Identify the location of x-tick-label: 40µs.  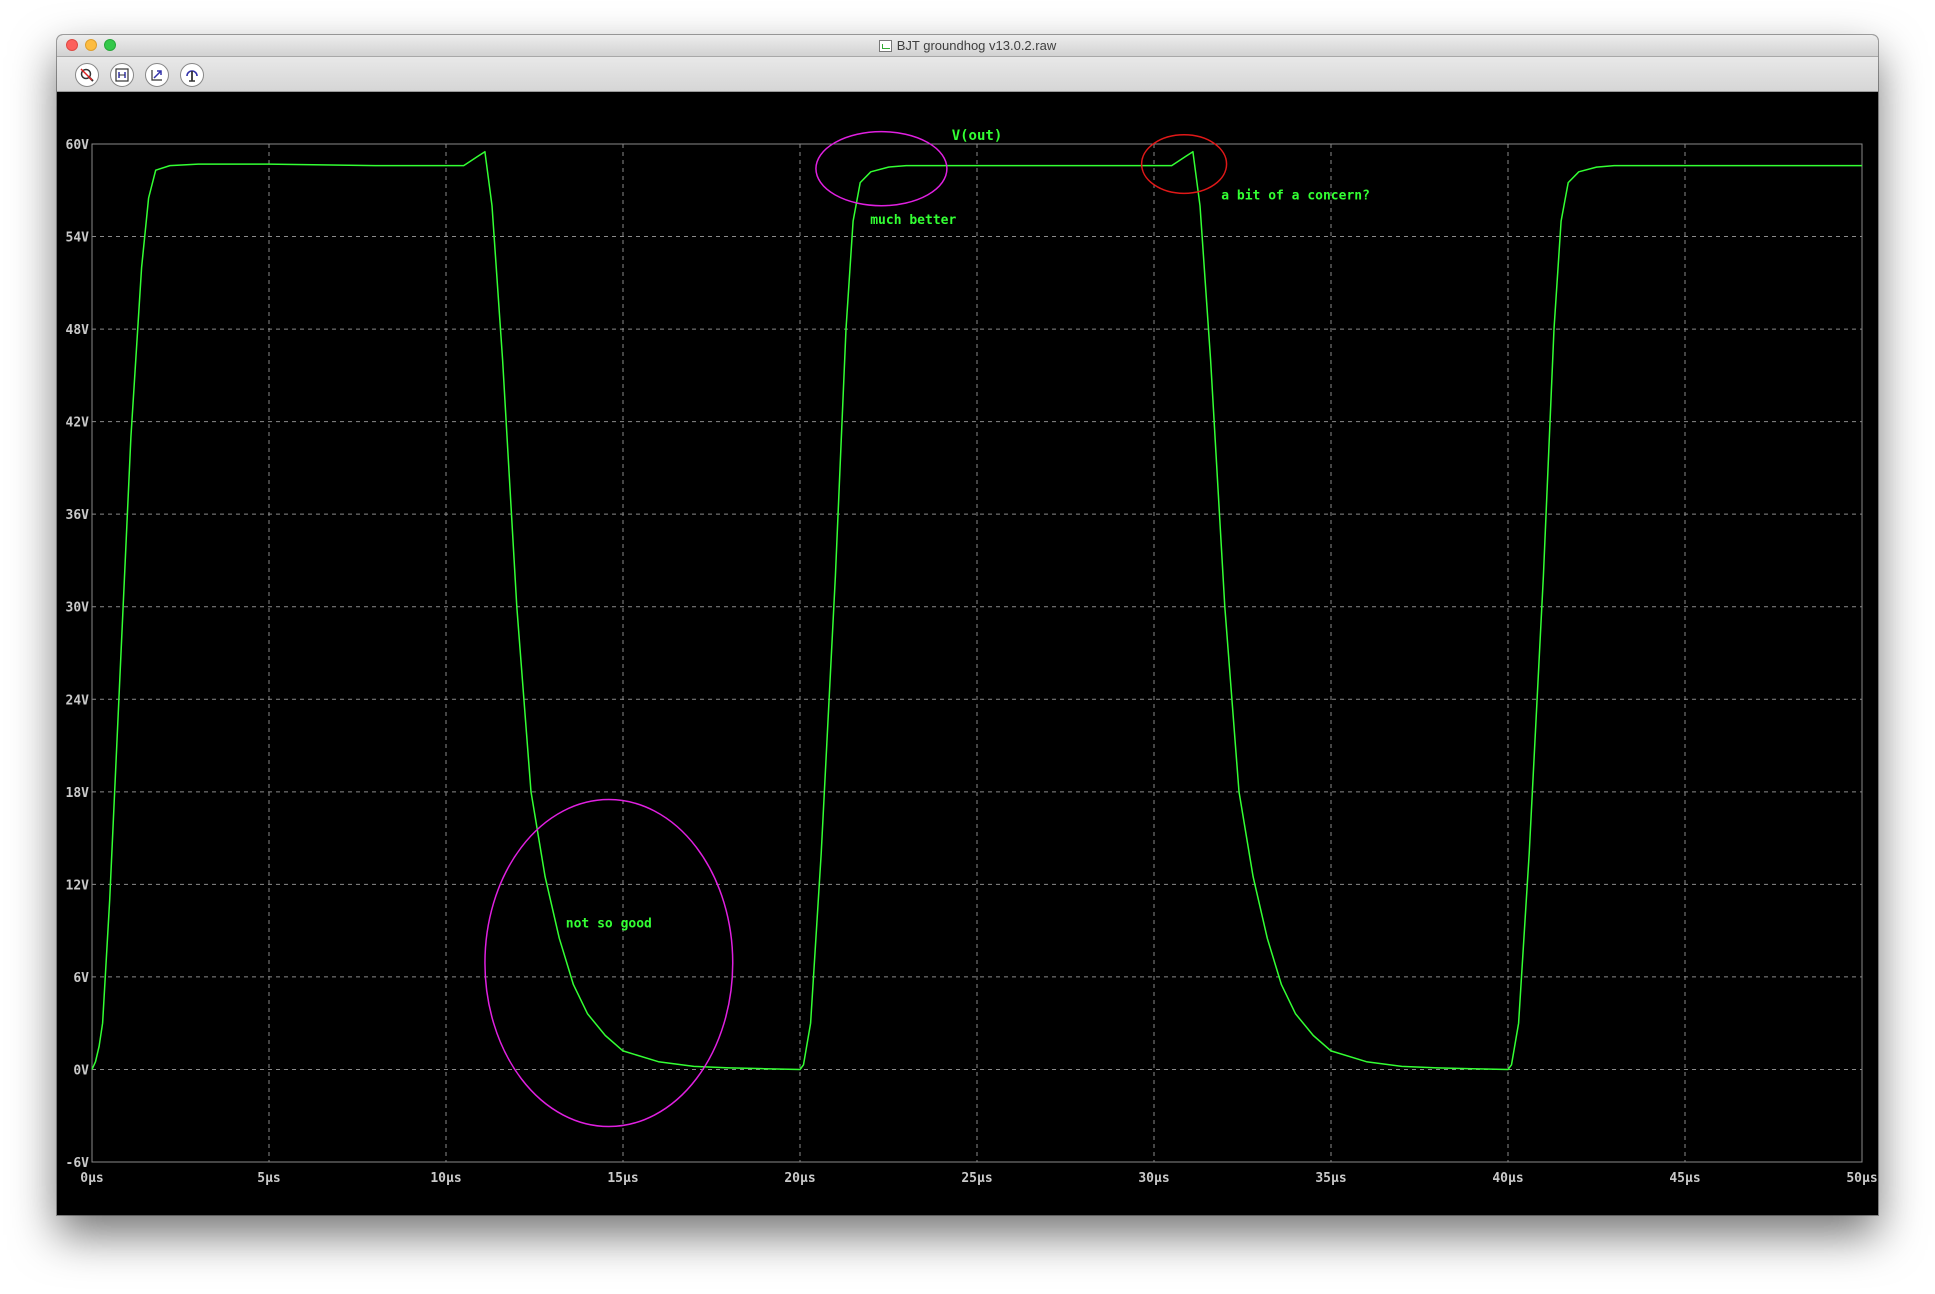
(1507, 1178).